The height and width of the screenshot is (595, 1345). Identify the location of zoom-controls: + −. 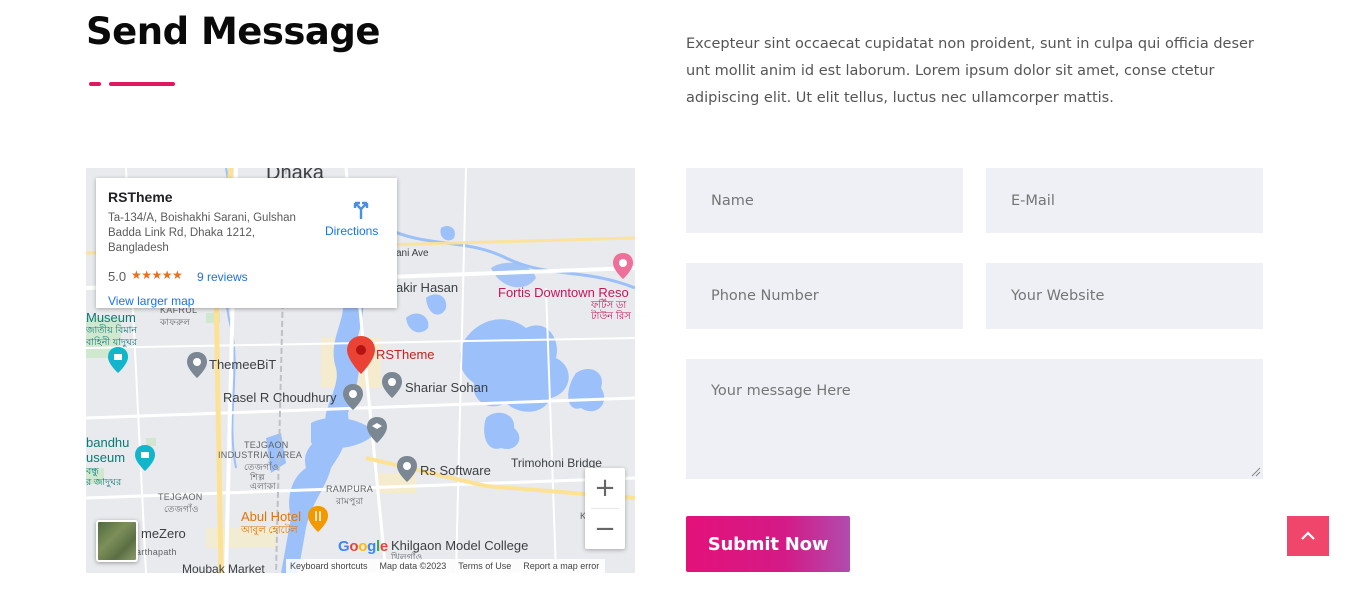
(605, 508).